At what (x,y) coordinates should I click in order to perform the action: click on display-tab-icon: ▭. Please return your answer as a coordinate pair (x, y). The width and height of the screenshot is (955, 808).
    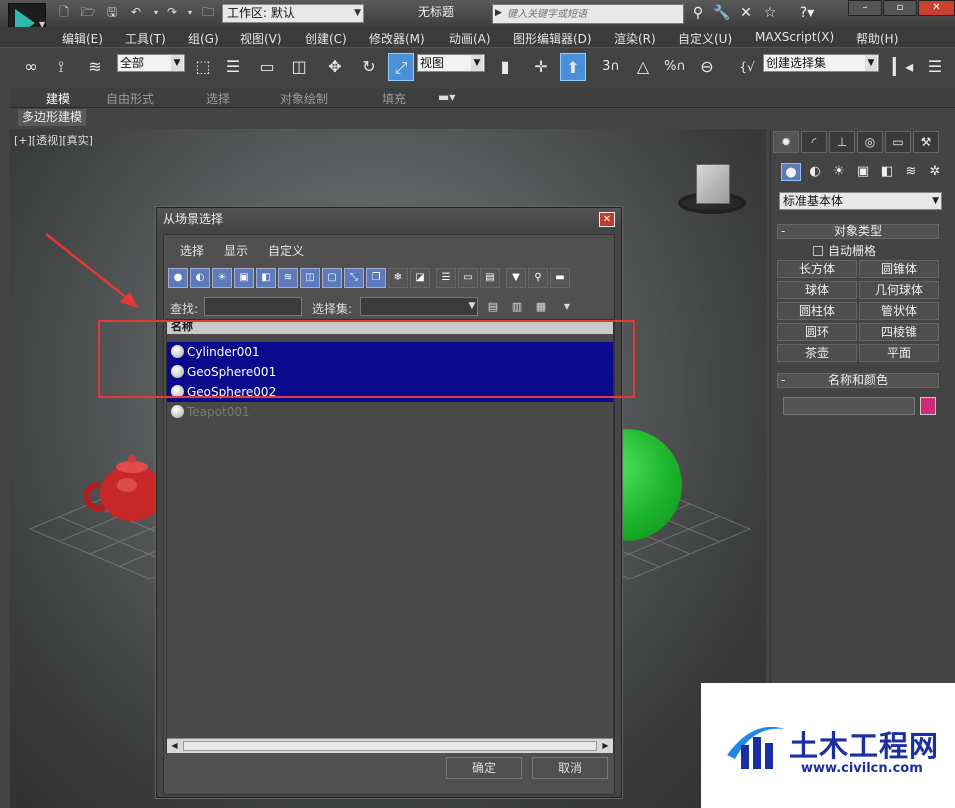
    Looking at the image, I should click on (898, 142).